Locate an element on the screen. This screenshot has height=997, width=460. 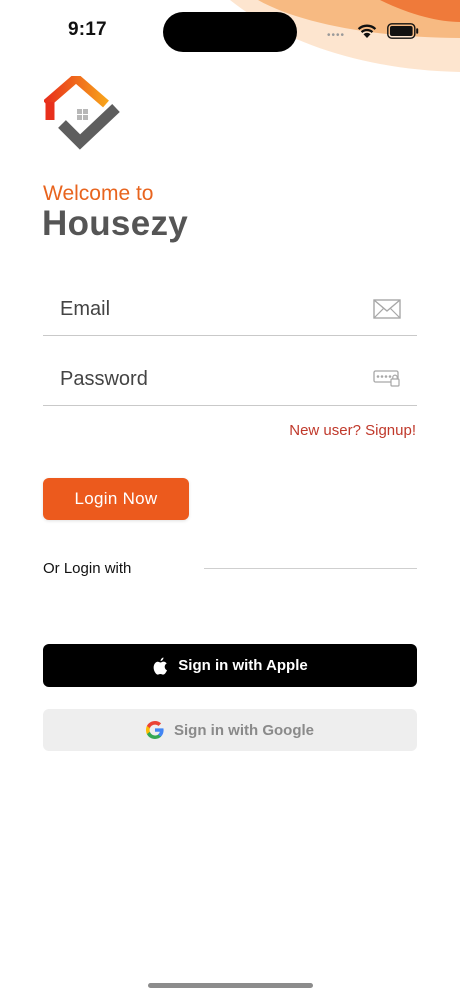
sign-in-with-google-button: Sign in with Google is located at coordinates (230, 730).